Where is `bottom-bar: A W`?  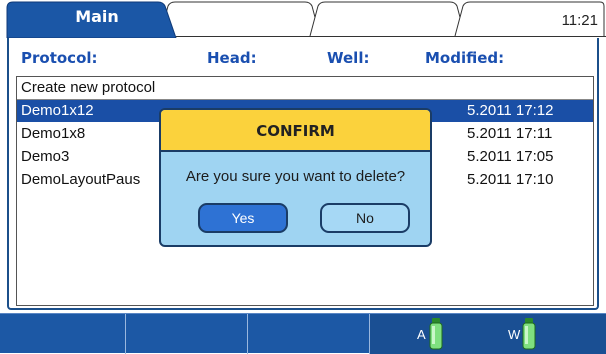
bottom-bar: A W is located at coordinates (303, 333).